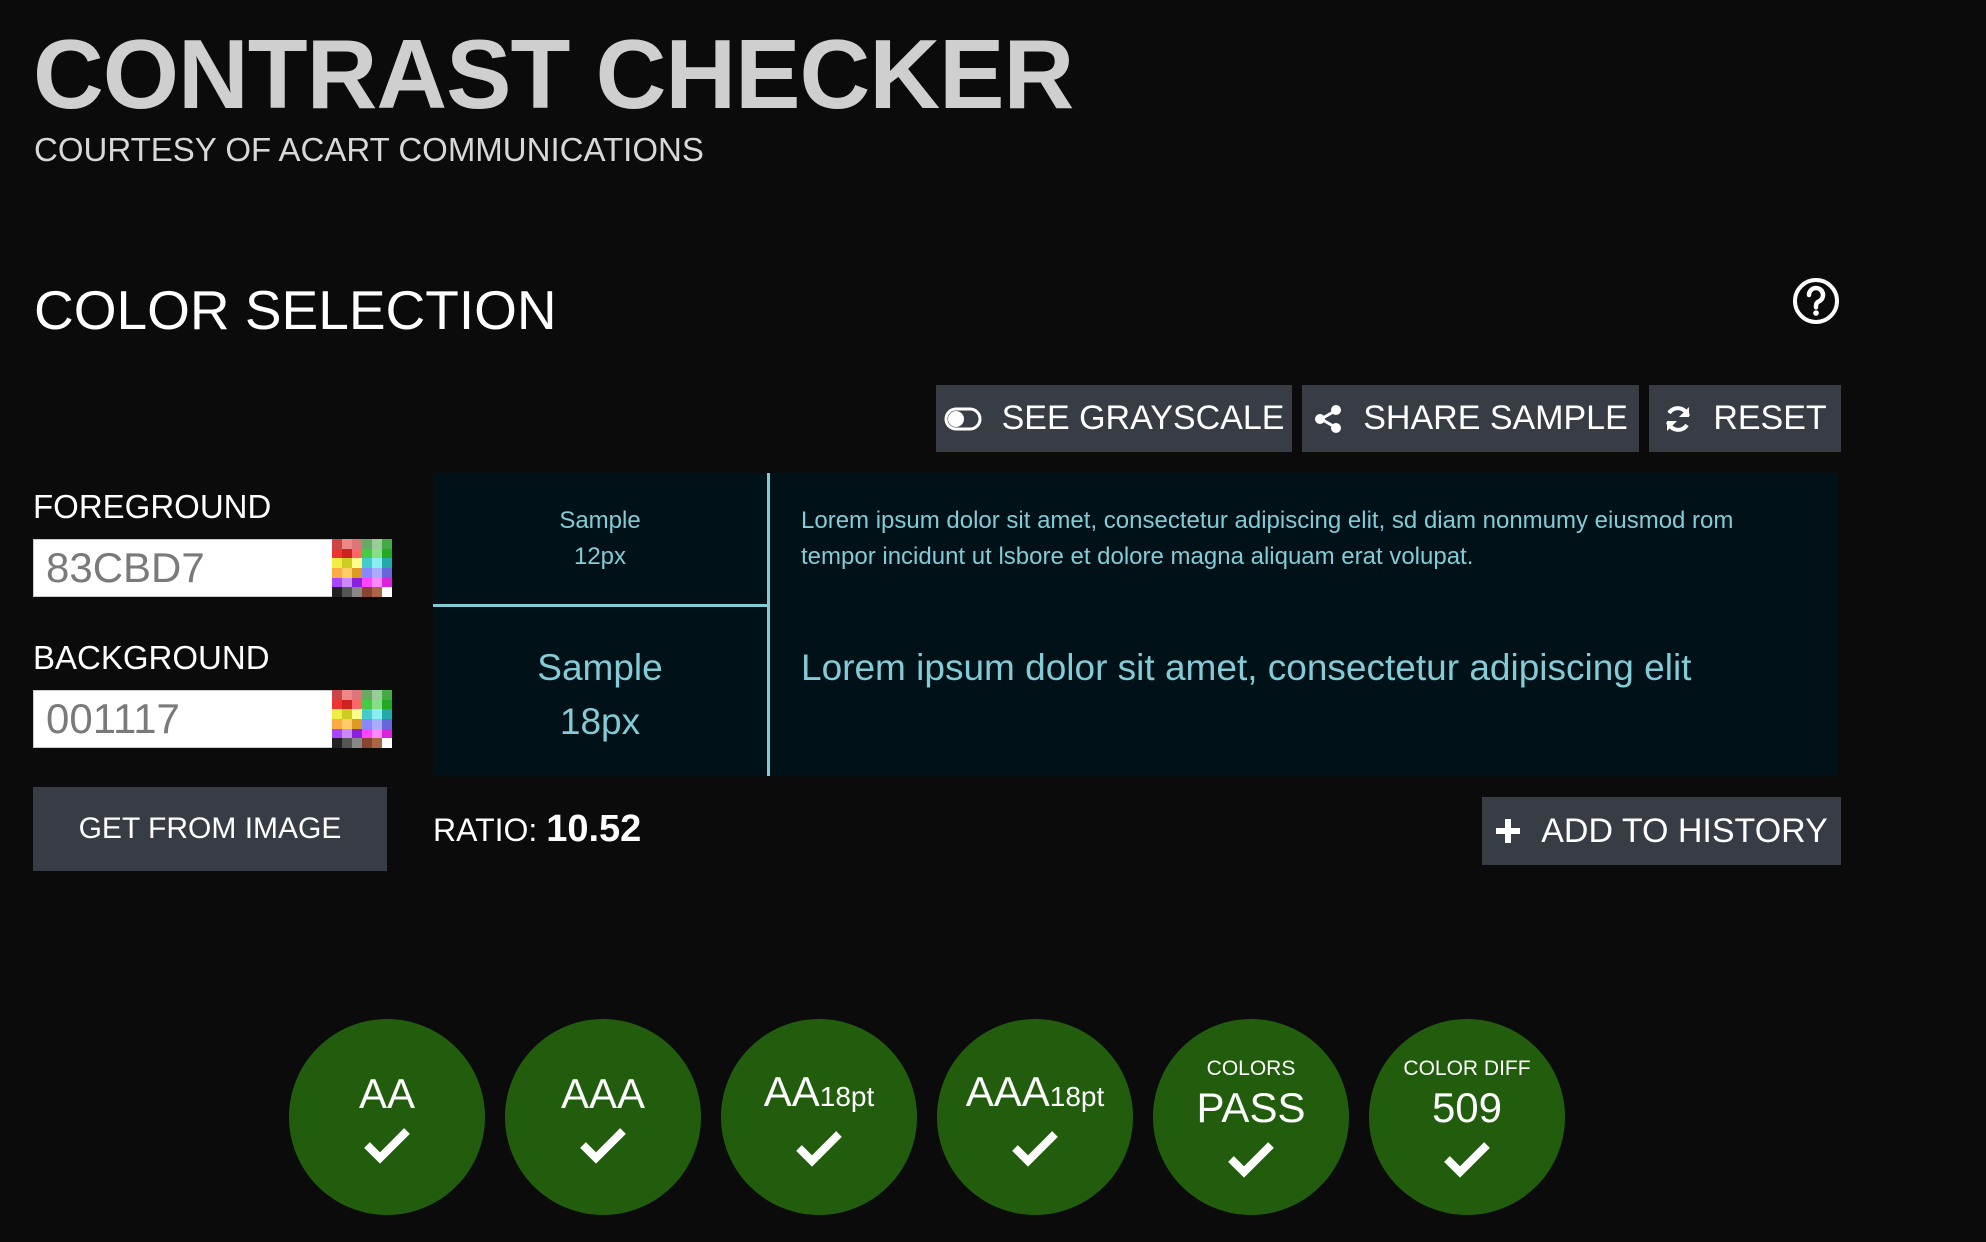 This screenshot has height=1242, width=1986. I want to click on foreground-input, so click(183, 568).